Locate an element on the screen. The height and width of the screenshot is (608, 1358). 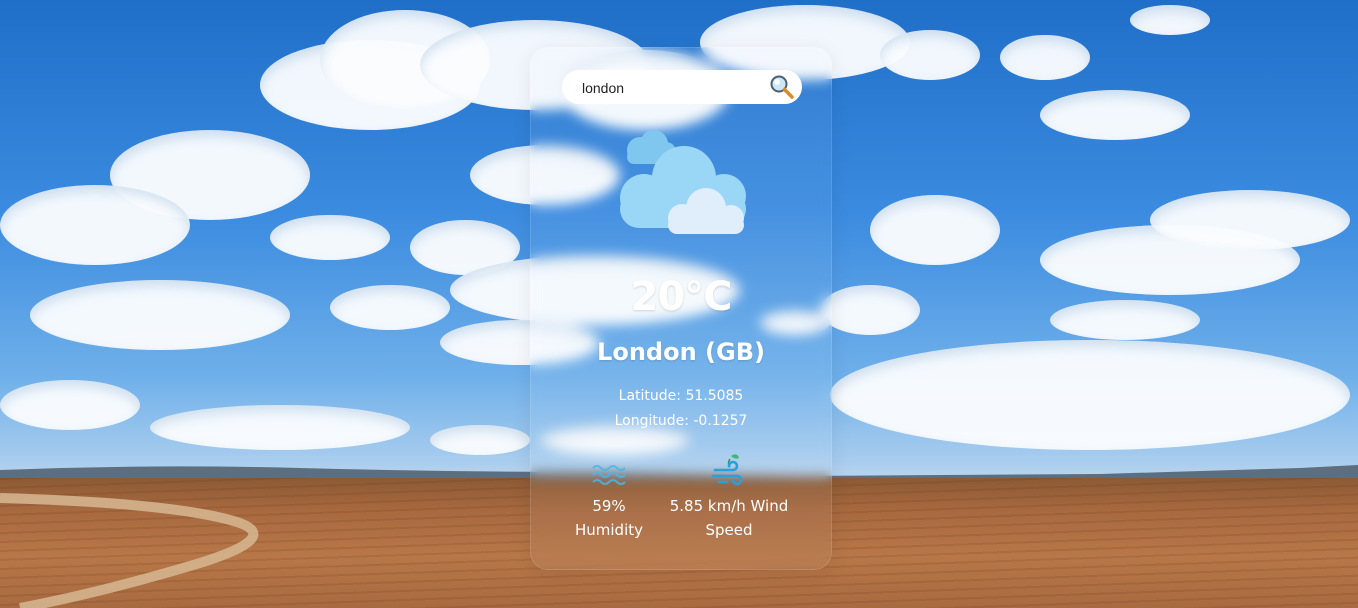
latitude: Latitude: 51.5085 is located at coordinates (681, 396).